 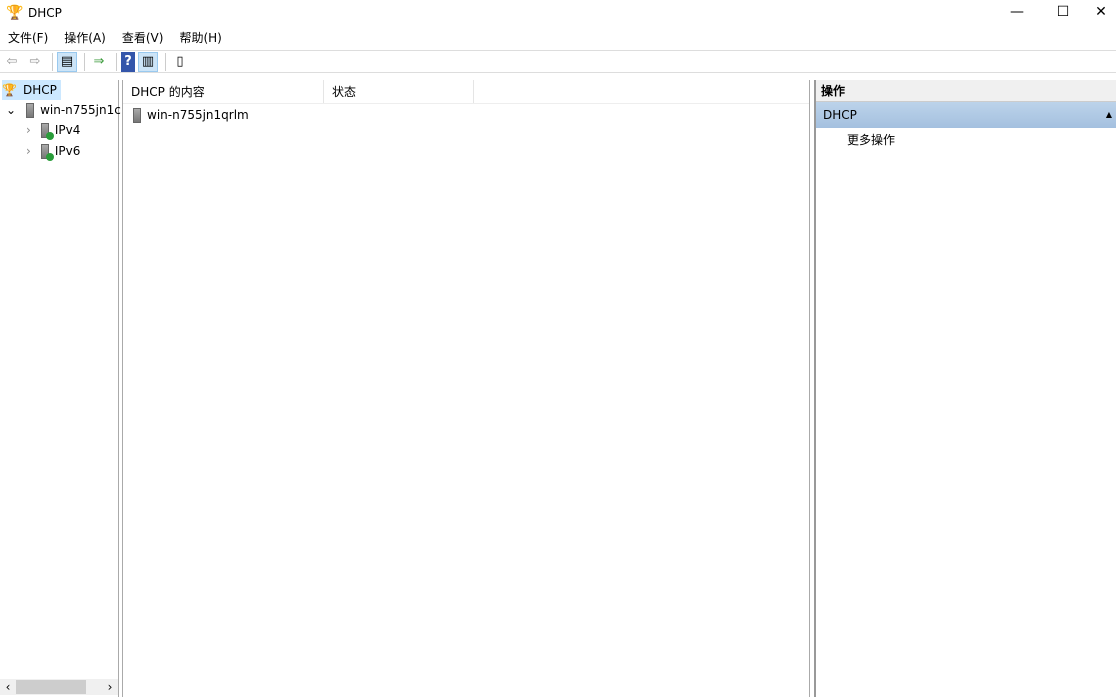 What do you see at coordinates (966, 91) in the screenshot?
I see `actions-header: 操作` at bounding box center [966, 91].